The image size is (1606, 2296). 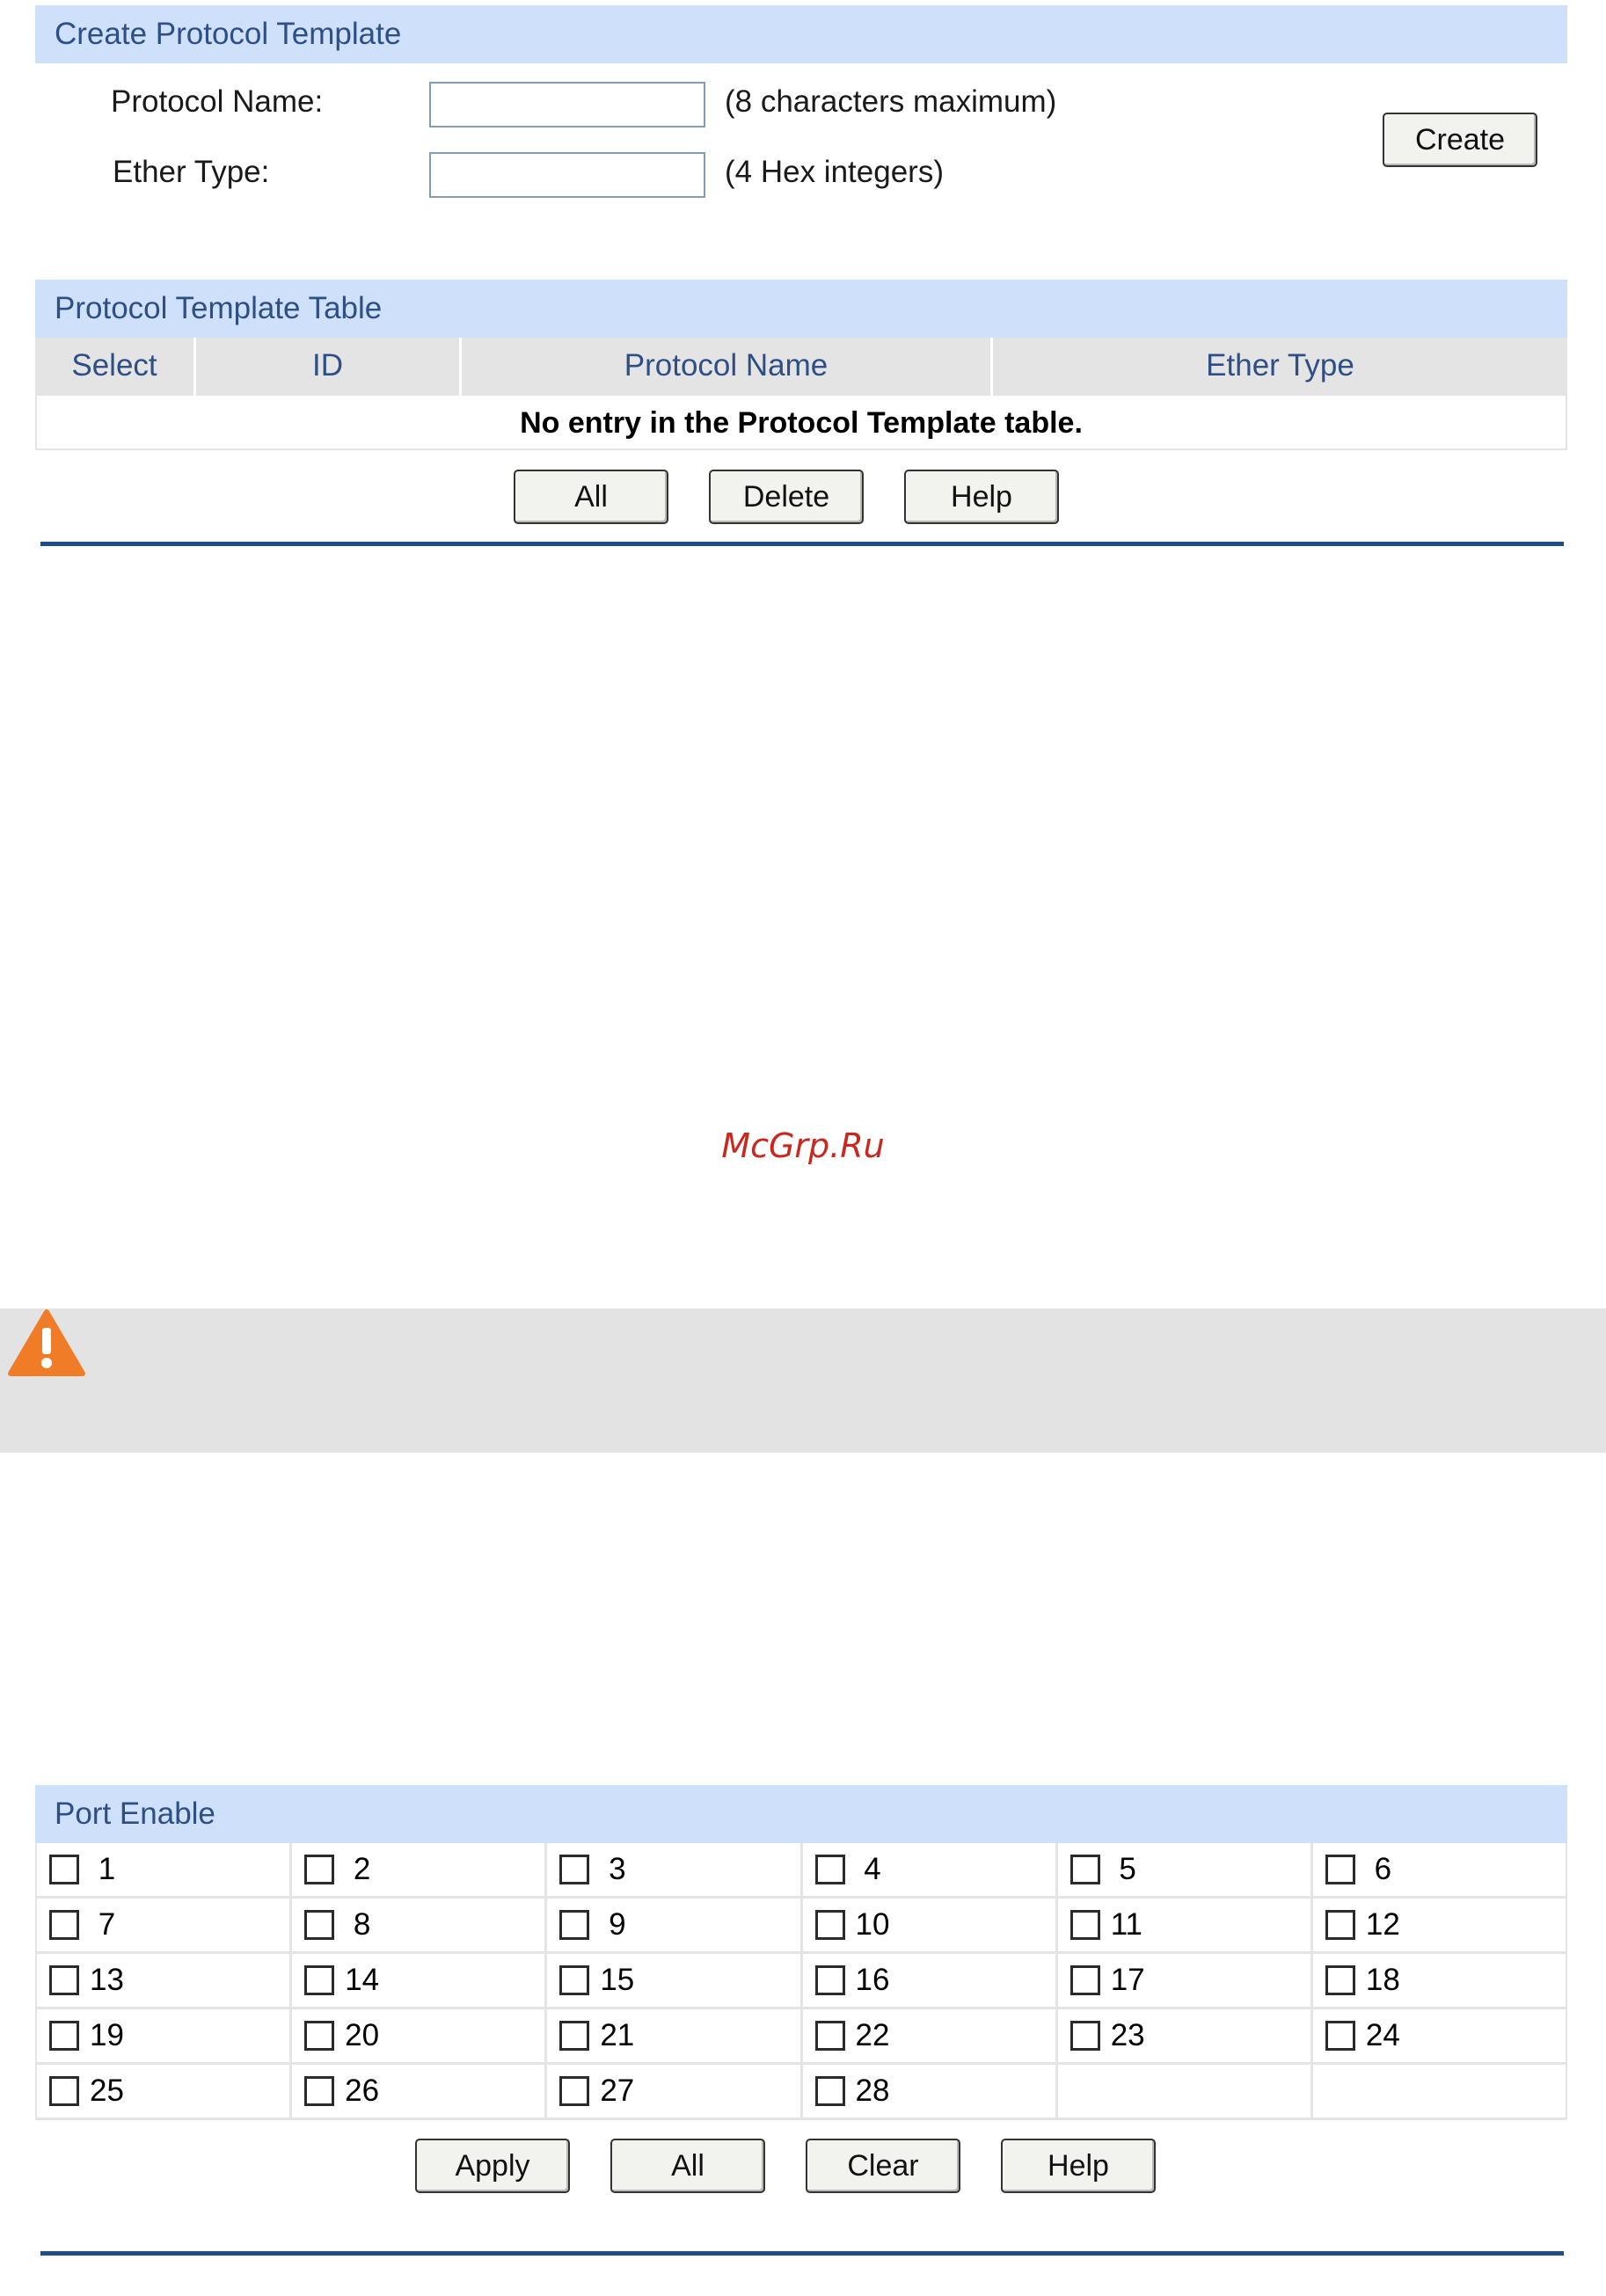 What do you see at coordinates (64, 2091) in the screenshot?
I see `port-25-checkbox` at bounding box center [64, 2091].